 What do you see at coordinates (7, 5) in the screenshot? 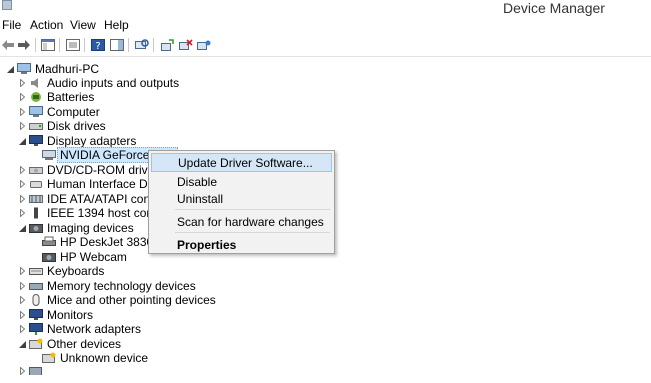
I see `device-manager-app-icon` at bounding box center [7, 5].